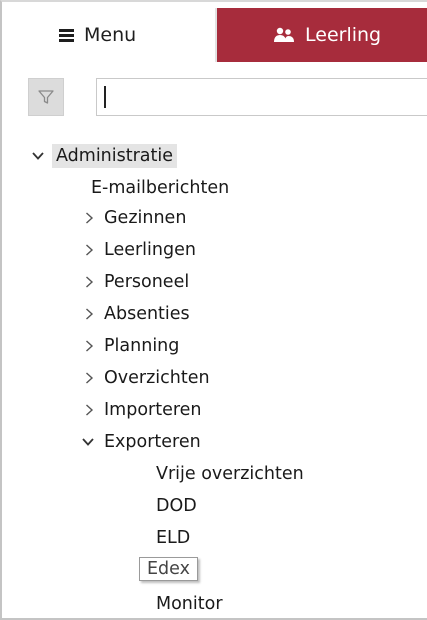 This screenshot has height=620, width=427. I want to click on tree-item-monitor: Monitor, so click(189, 604).